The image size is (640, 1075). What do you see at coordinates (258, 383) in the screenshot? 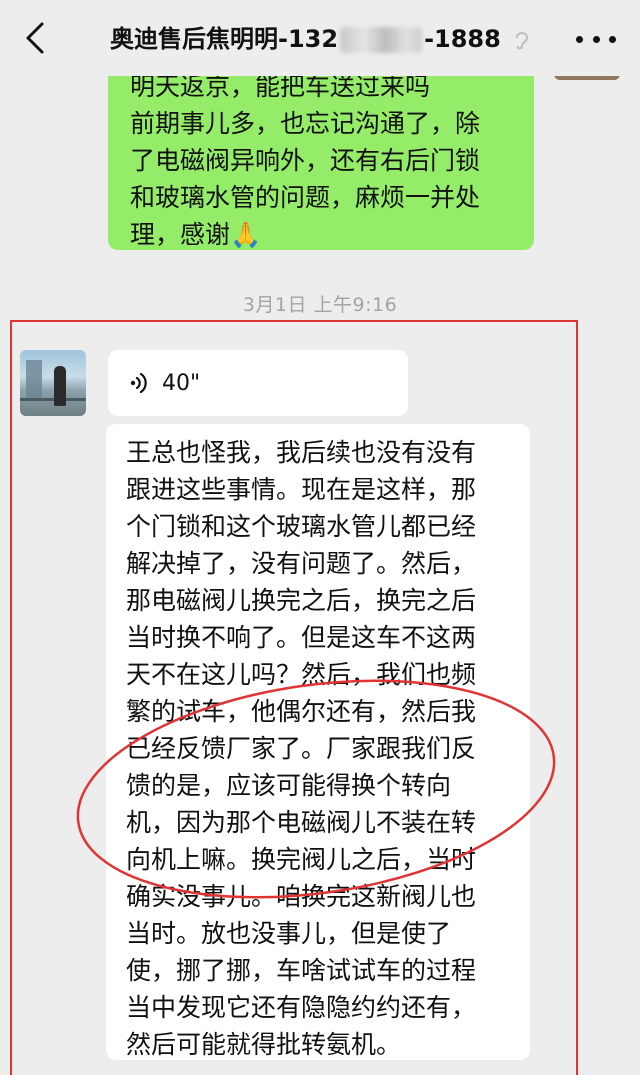
I see `voice-message-bubble: 40"` at bounding box center [258, 383].